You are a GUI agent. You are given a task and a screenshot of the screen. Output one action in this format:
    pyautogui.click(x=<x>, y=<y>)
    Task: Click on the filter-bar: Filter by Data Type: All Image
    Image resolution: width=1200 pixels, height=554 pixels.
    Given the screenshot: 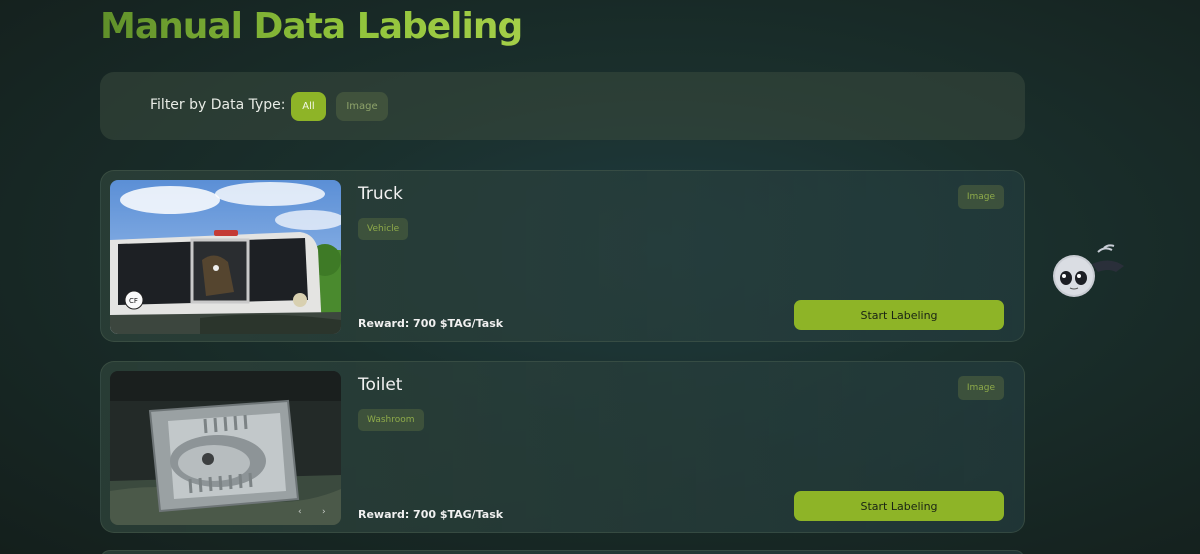 What is the action you would take?
    pyautogui.click(x=562, y=106)
    